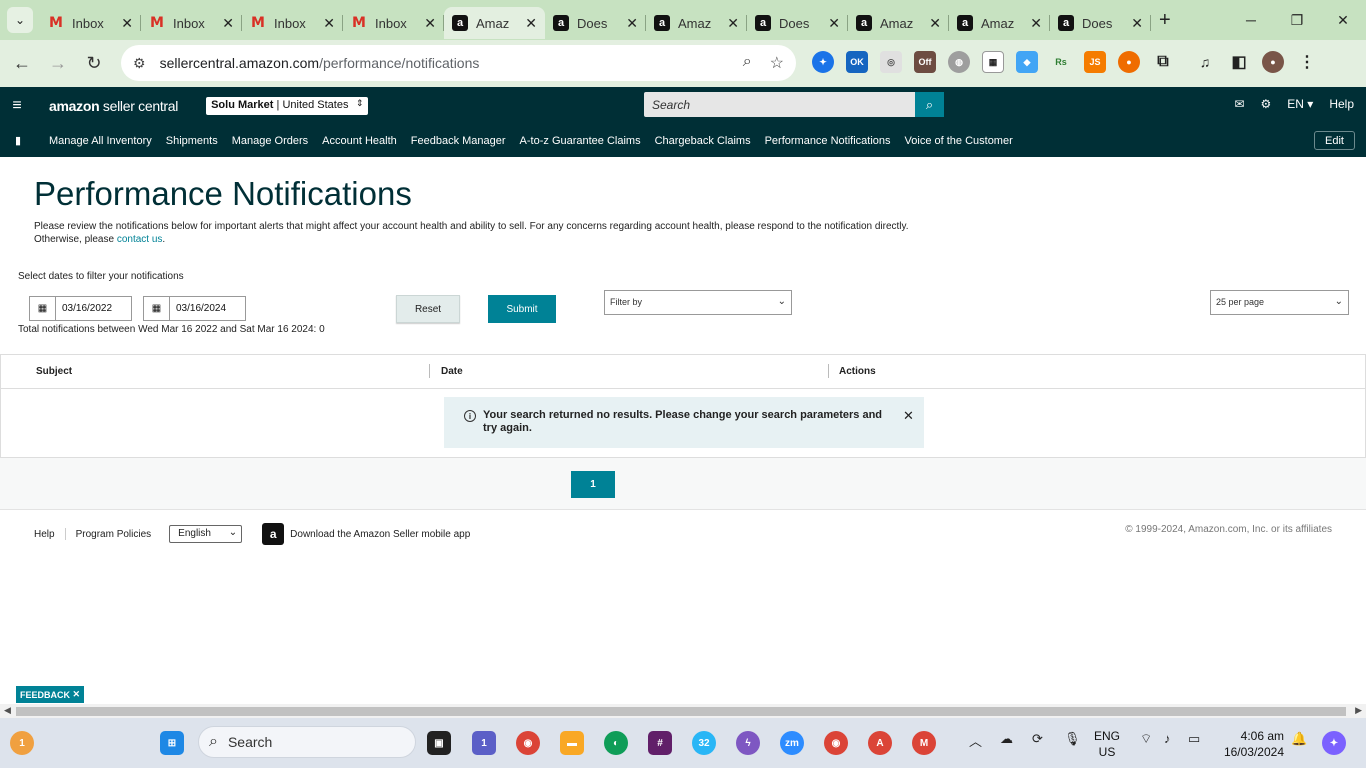  I want to click on wifi-icon: ⌔, so click(1146, 739).